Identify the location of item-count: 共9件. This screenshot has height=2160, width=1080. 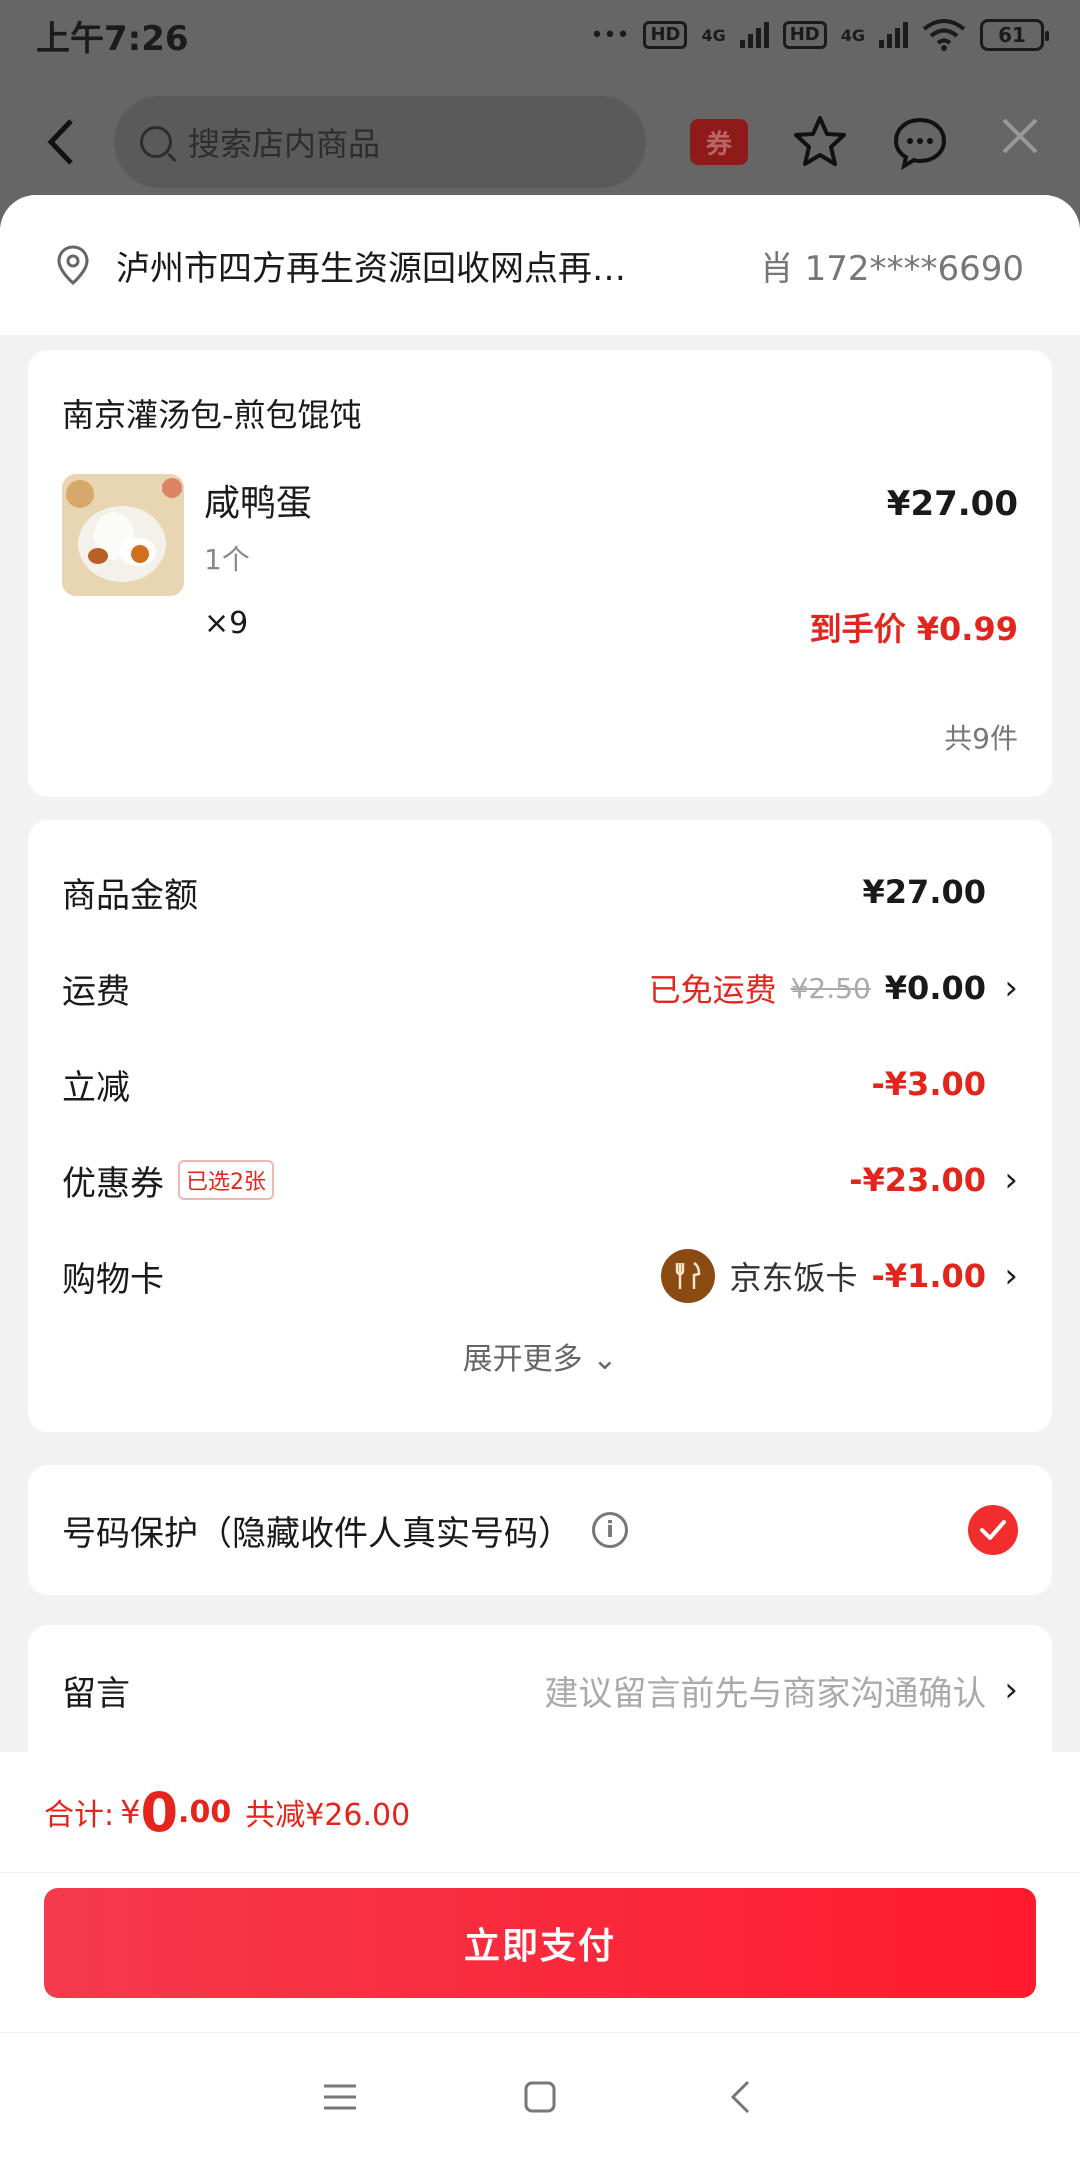
(981, 738).